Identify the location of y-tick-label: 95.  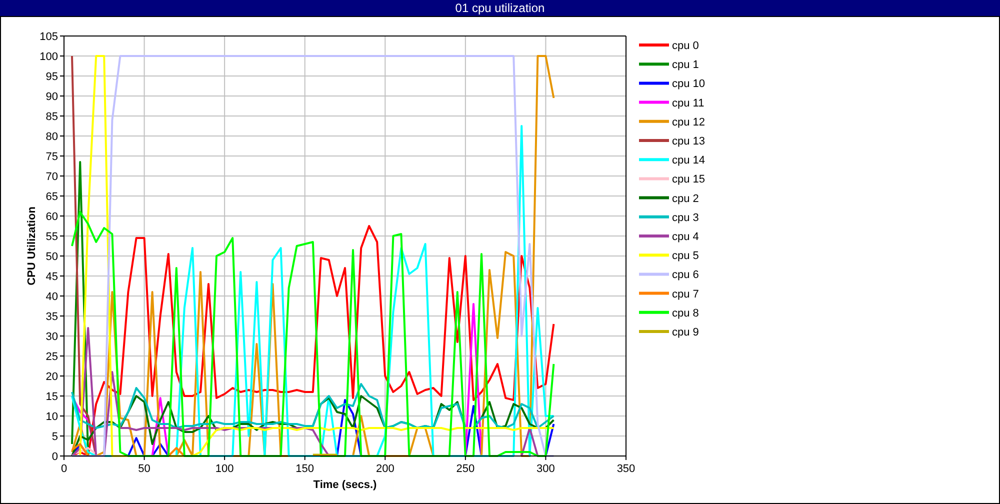
(52, 77).